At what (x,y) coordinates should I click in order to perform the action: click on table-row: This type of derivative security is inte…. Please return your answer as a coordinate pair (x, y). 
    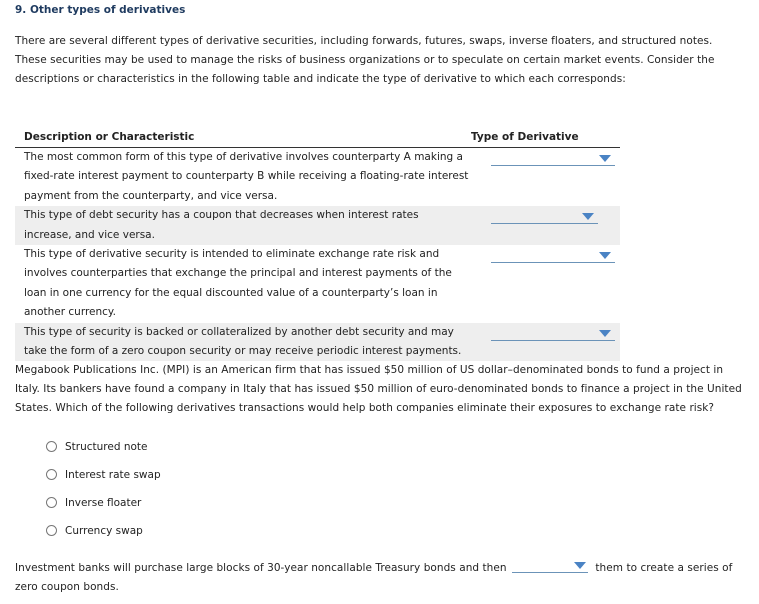
    Looking at the image, I should click on (317, 284).